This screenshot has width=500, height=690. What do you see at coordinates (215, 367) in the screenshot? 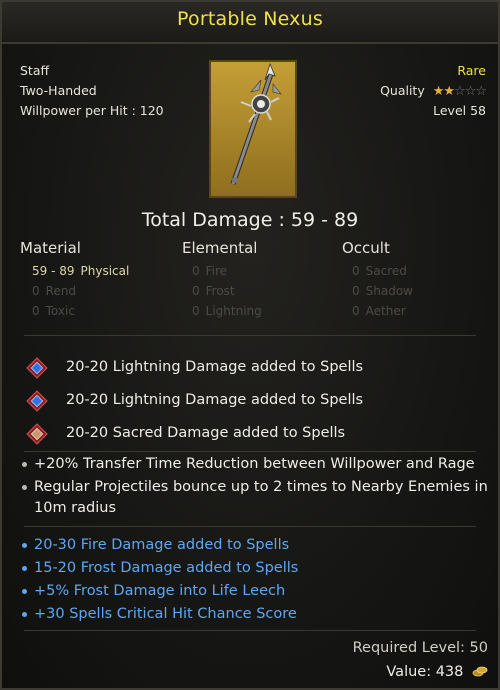
I see `gem-affix-1: 20-20 Lightning Damage added to Spells` at bounding box center [215, 367].